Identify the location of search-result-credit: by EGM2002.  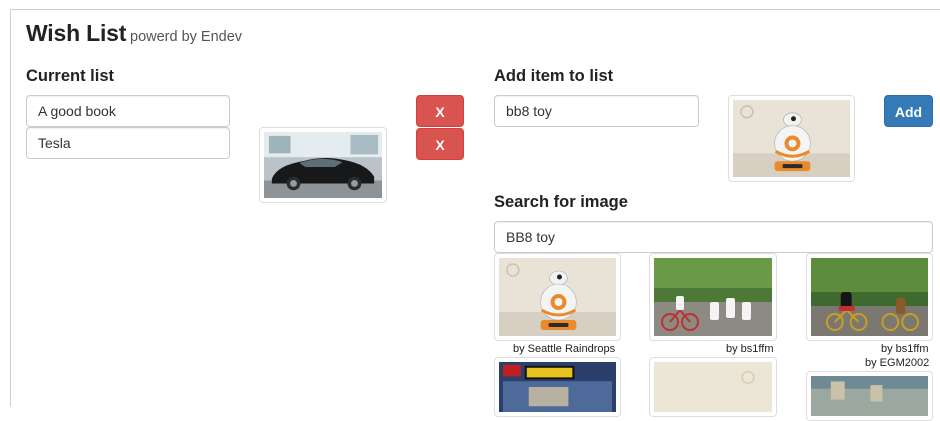
(897, 363).